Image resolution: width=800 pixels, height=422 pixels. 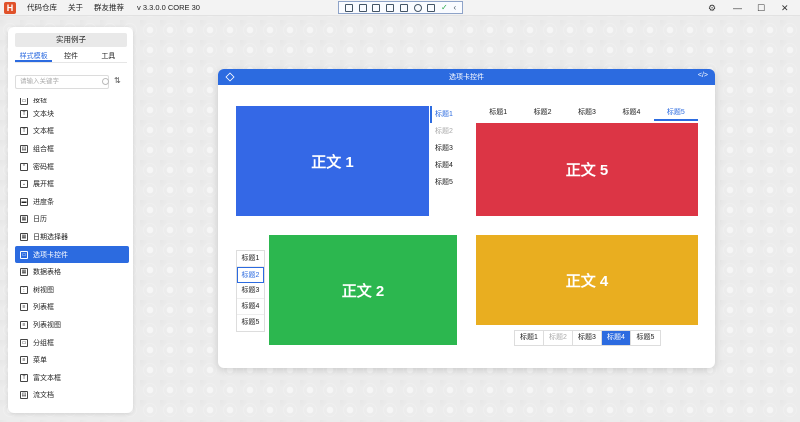 What do you see at coordinates (444, 7) in the screenshot?
I see `checkmark-icon: ✓` at bounding box center [444, 7].